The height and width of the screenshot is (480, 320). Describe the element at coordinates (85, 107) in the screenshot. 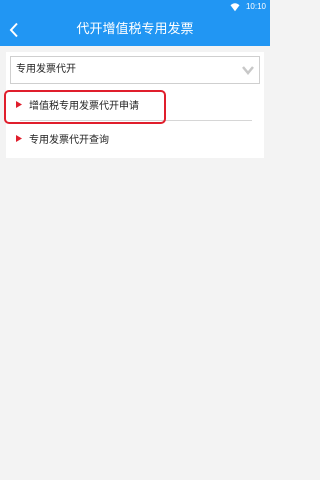

I see `highlight-annotation` at that location.